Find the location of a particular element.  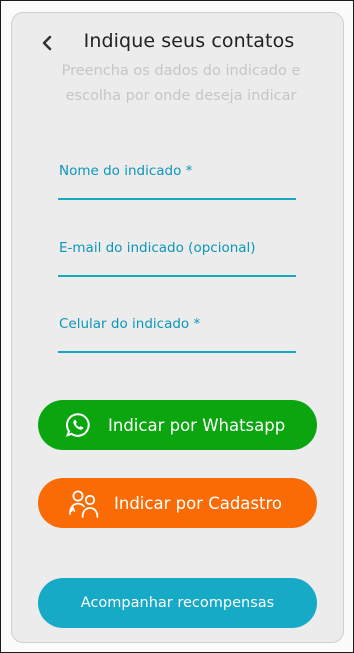

track-rewards-button: Acompanhar recompensas is located at coordinates (177, 603).